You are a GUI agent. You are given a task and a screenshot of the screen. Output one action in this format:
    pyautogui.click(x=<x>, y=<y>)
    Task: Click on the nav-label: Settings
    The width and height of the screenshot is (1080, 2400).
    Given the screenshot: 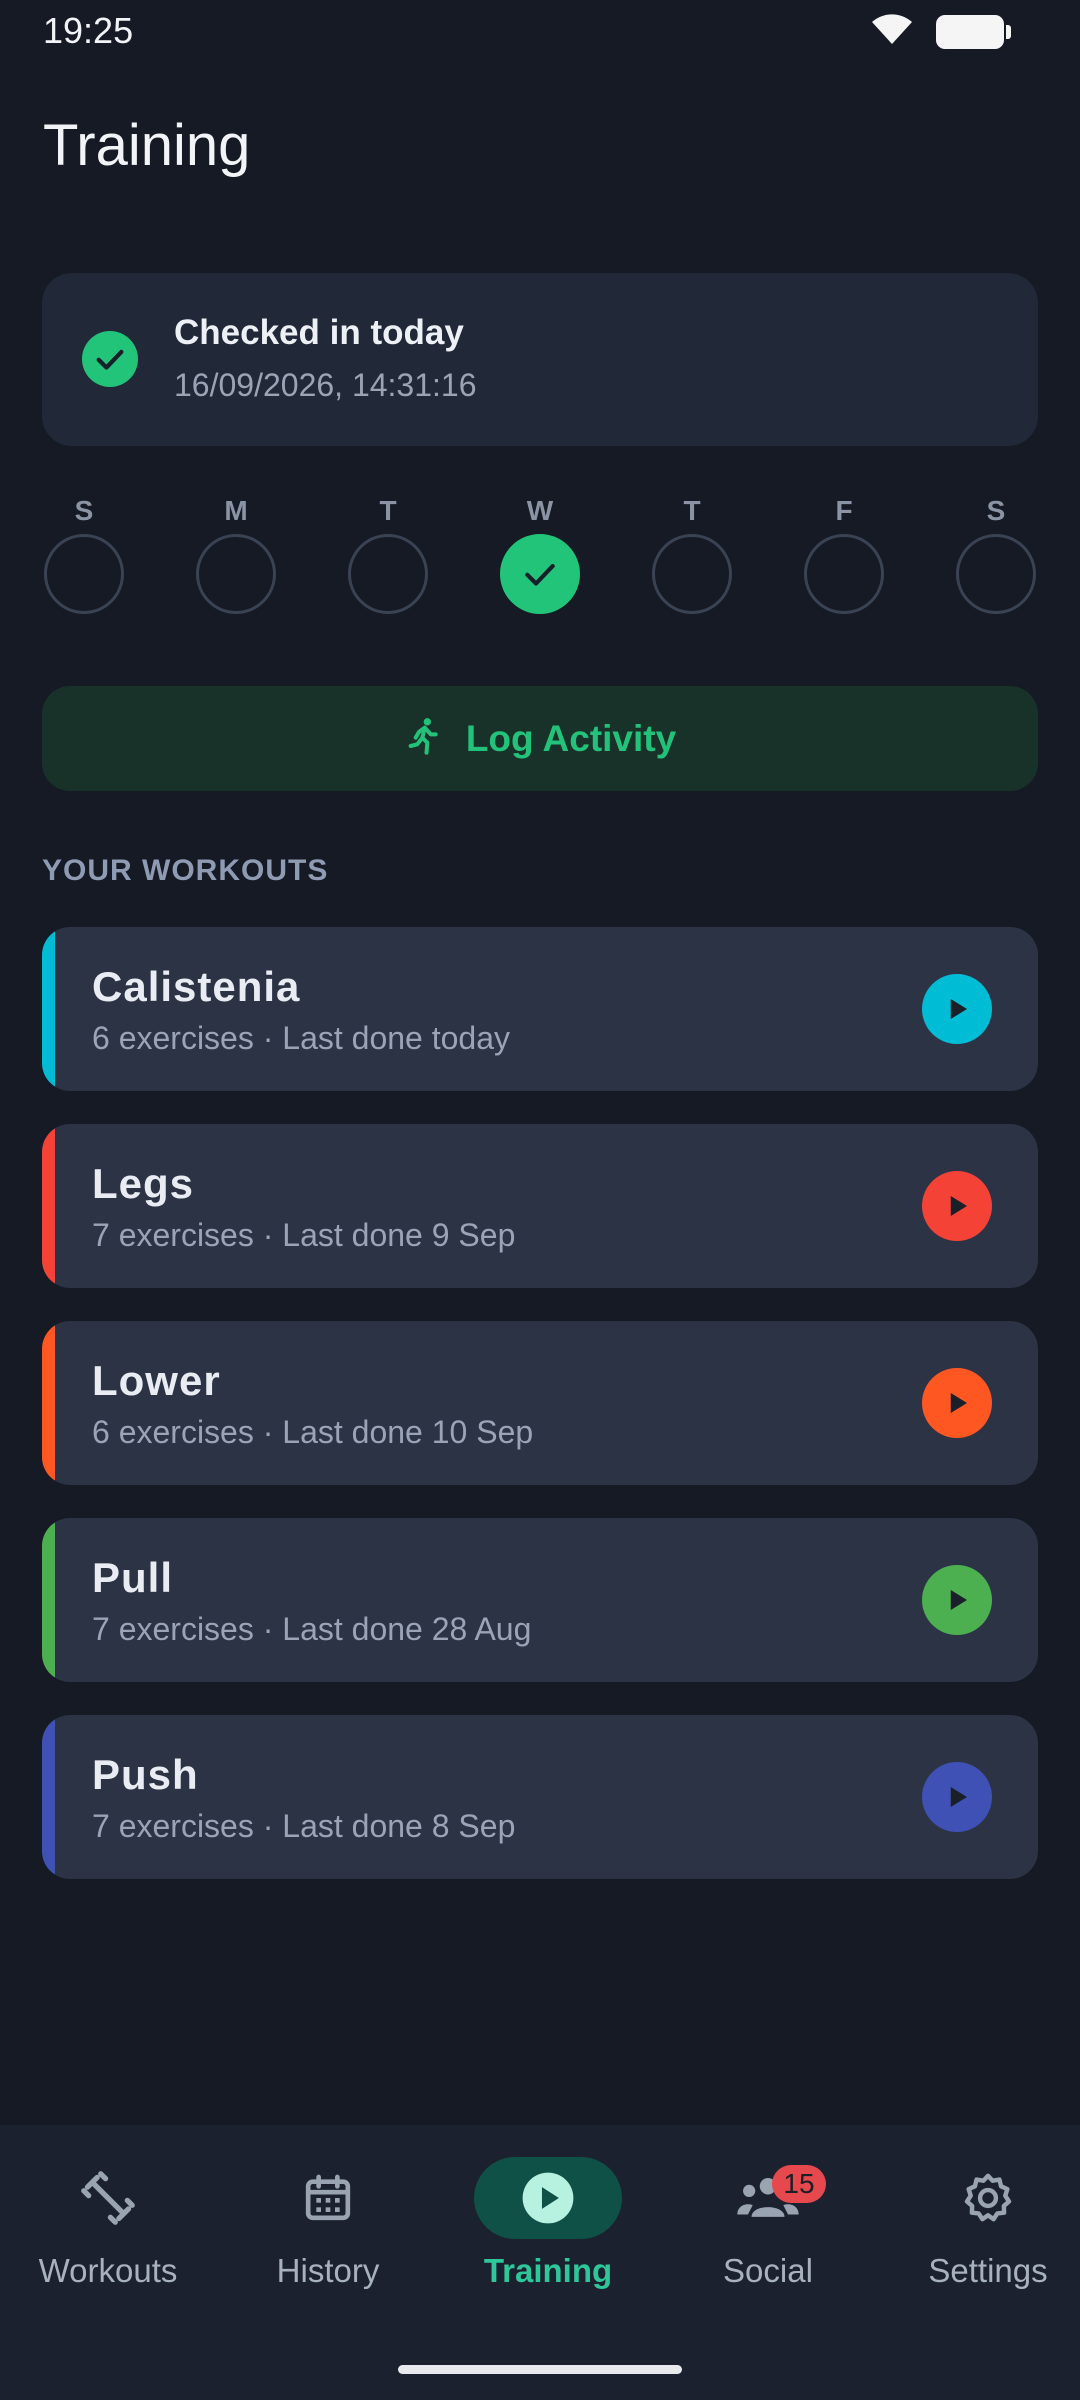 What is the action you would take?
    pyautogui.click(x=988, y=2270)
    